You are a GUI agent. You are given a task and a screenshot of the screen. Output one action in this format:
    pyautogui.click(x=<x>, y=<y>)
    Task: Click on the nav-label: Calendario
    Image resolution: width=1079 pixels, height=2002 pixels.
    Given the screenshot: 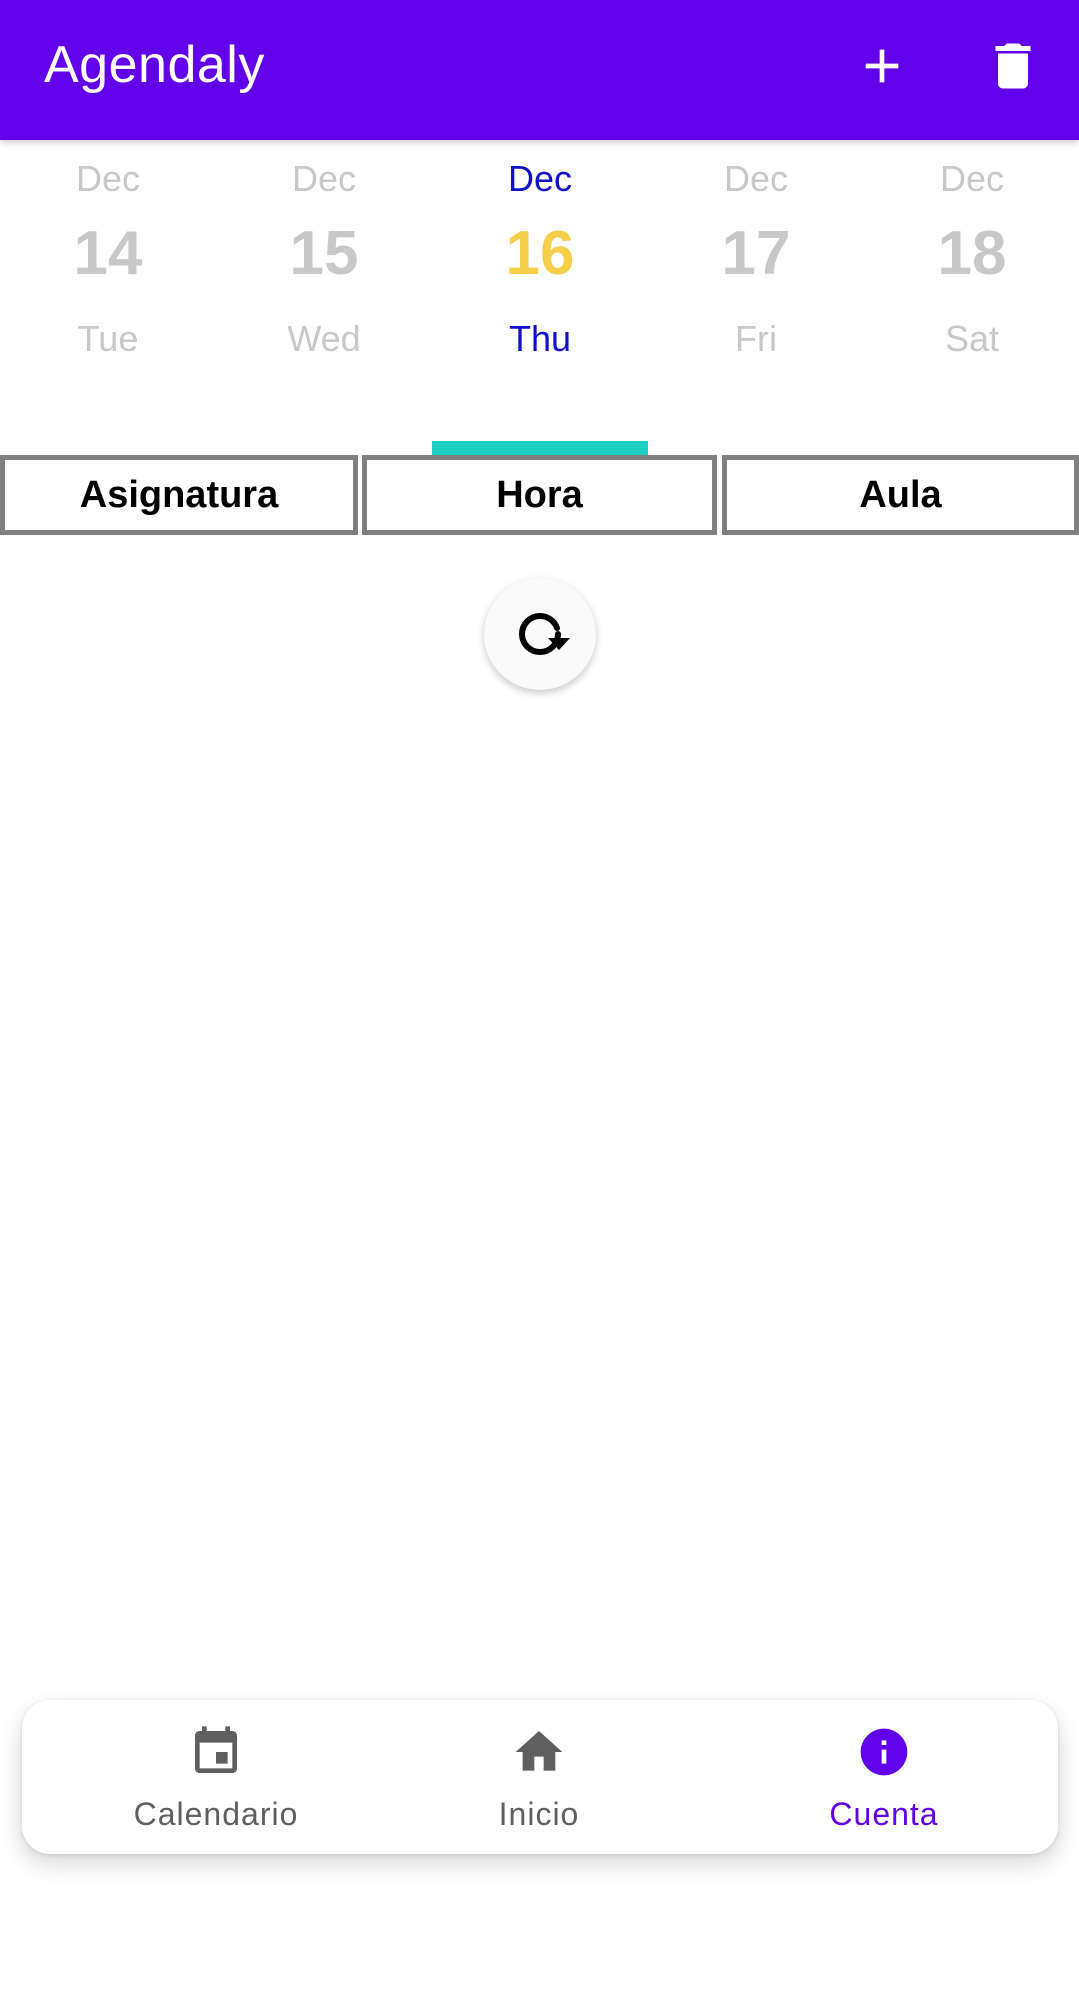 What is the action you would take?
    pyautogui.click(x=216, y=1814)
    